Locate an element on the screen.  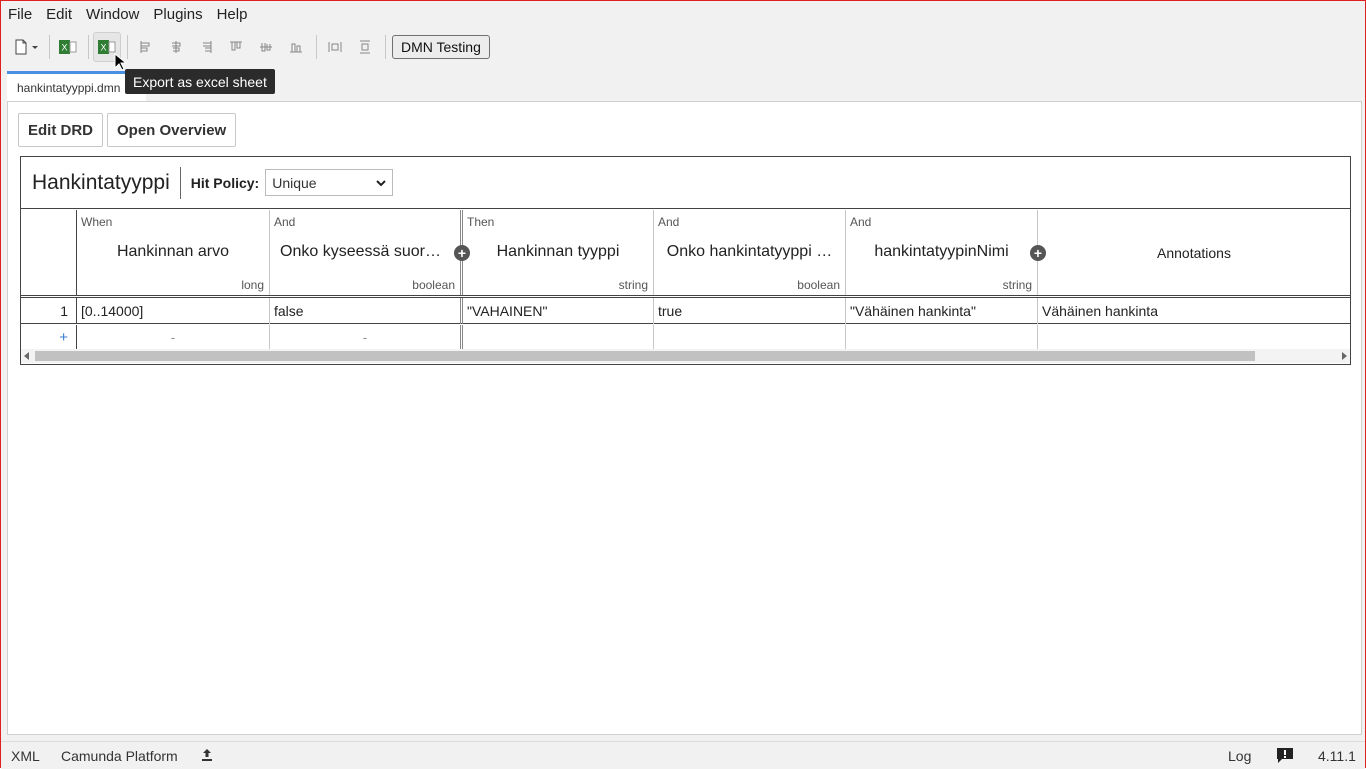
input-column-hankinnan-arvo: When Hankinnan arvo long is located at coordinates (173, 253).